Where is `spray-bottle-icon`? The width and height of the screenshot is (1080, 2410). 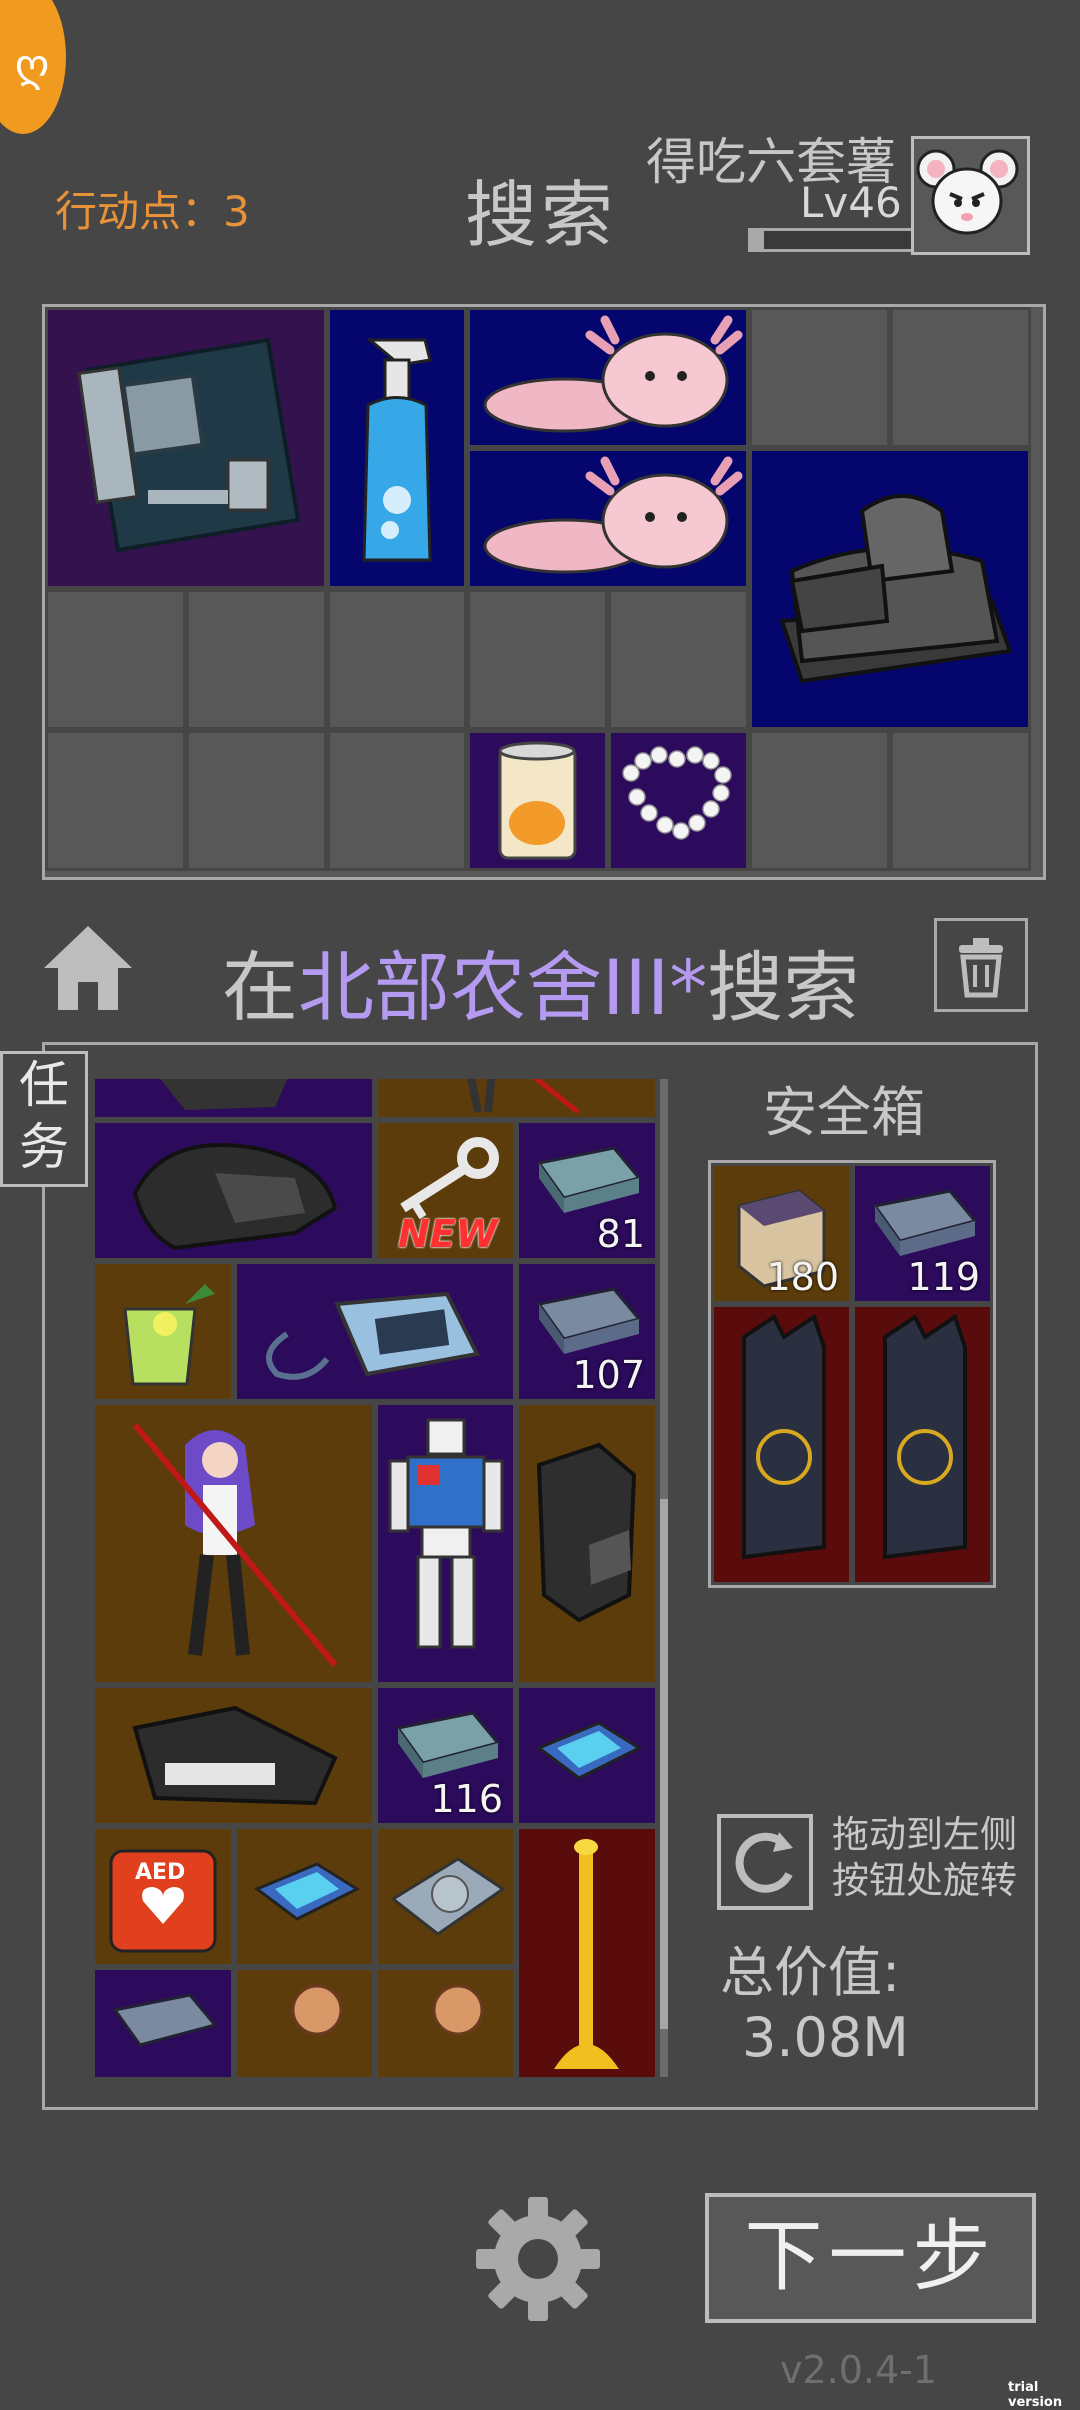
spray-bottle-icon is located at coordinates (397, 450).